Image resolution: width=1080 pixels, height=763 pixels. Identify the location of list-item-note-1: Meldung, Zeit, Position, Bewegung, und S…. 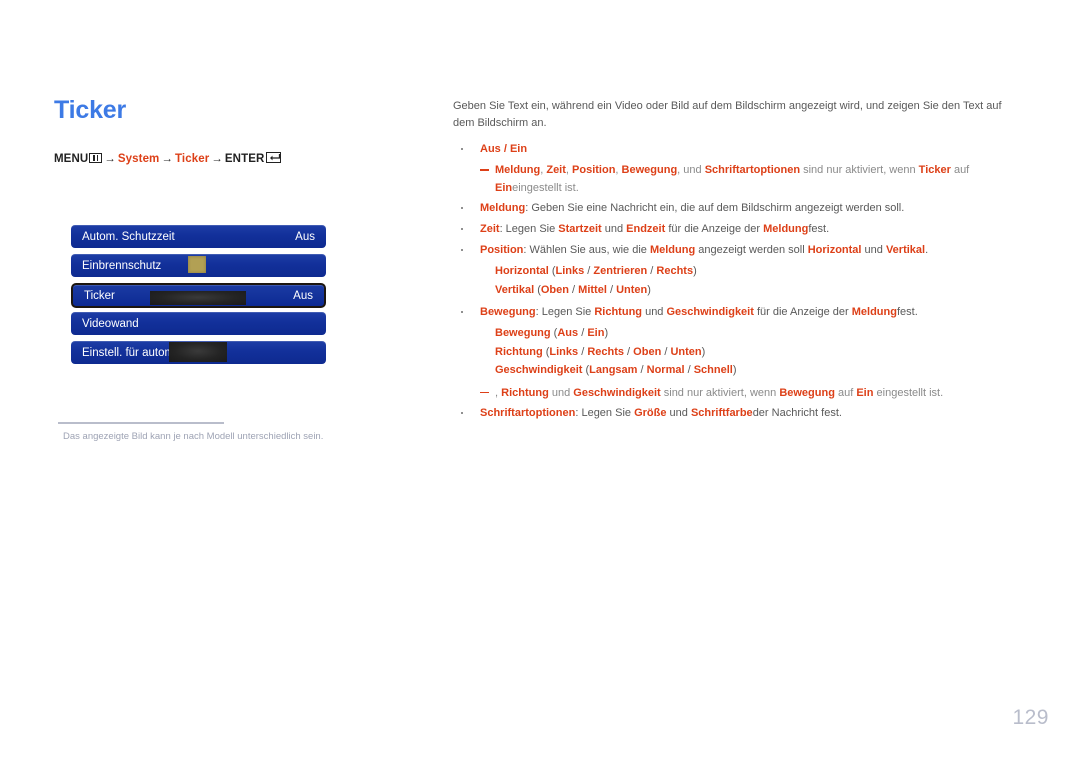
(734, 179).